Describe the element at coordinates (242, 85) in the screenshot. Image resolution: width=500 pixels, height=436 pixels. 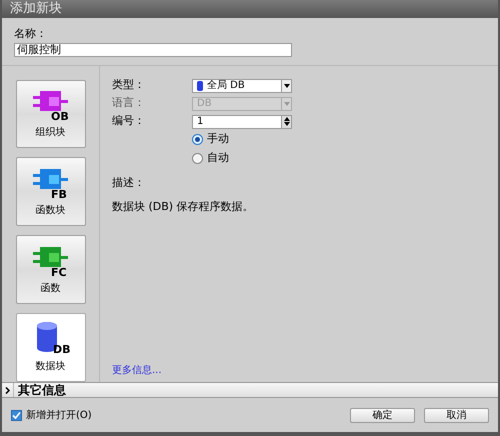
I see `type-dropdown: 全局 DB` at that location.